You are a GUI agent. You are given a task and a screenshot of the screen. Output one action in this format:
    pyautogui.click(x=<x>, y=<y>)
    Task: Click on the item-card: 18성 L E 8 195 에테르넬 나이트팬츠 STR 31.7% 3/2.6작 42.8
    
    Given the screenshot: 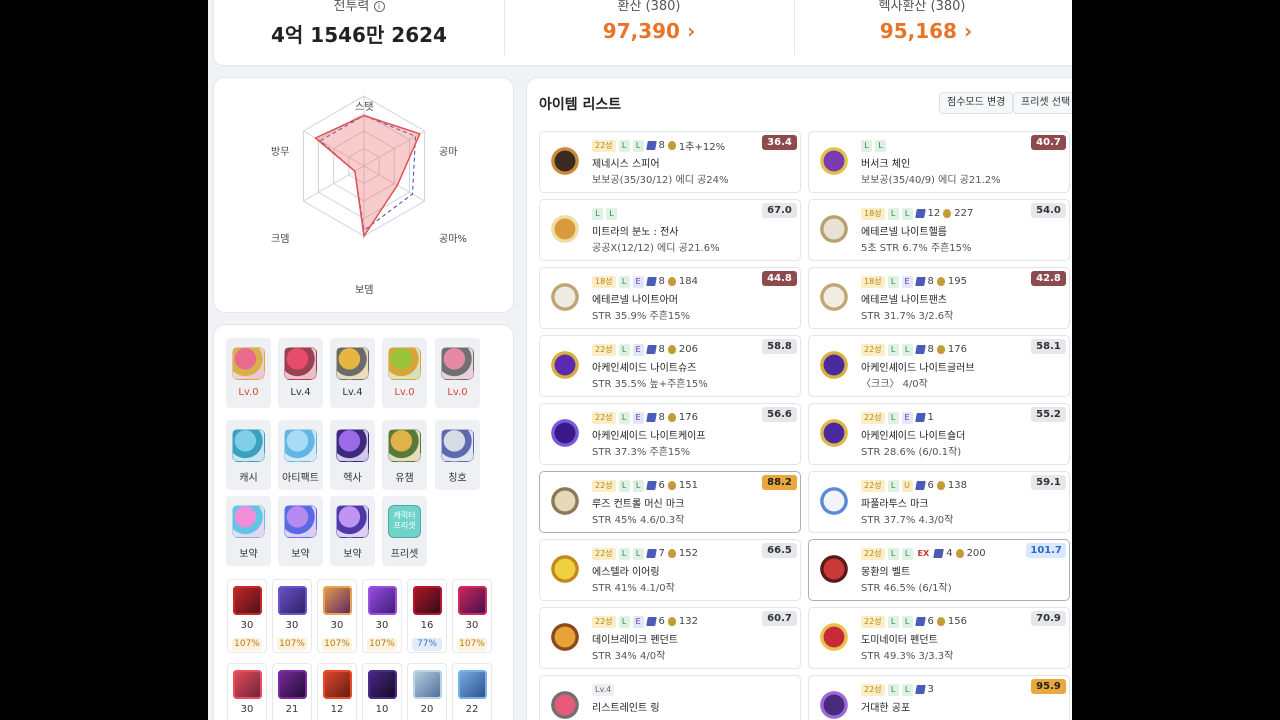 What is the action you would take?
    pyautogui.click(x=939, y=298)
    